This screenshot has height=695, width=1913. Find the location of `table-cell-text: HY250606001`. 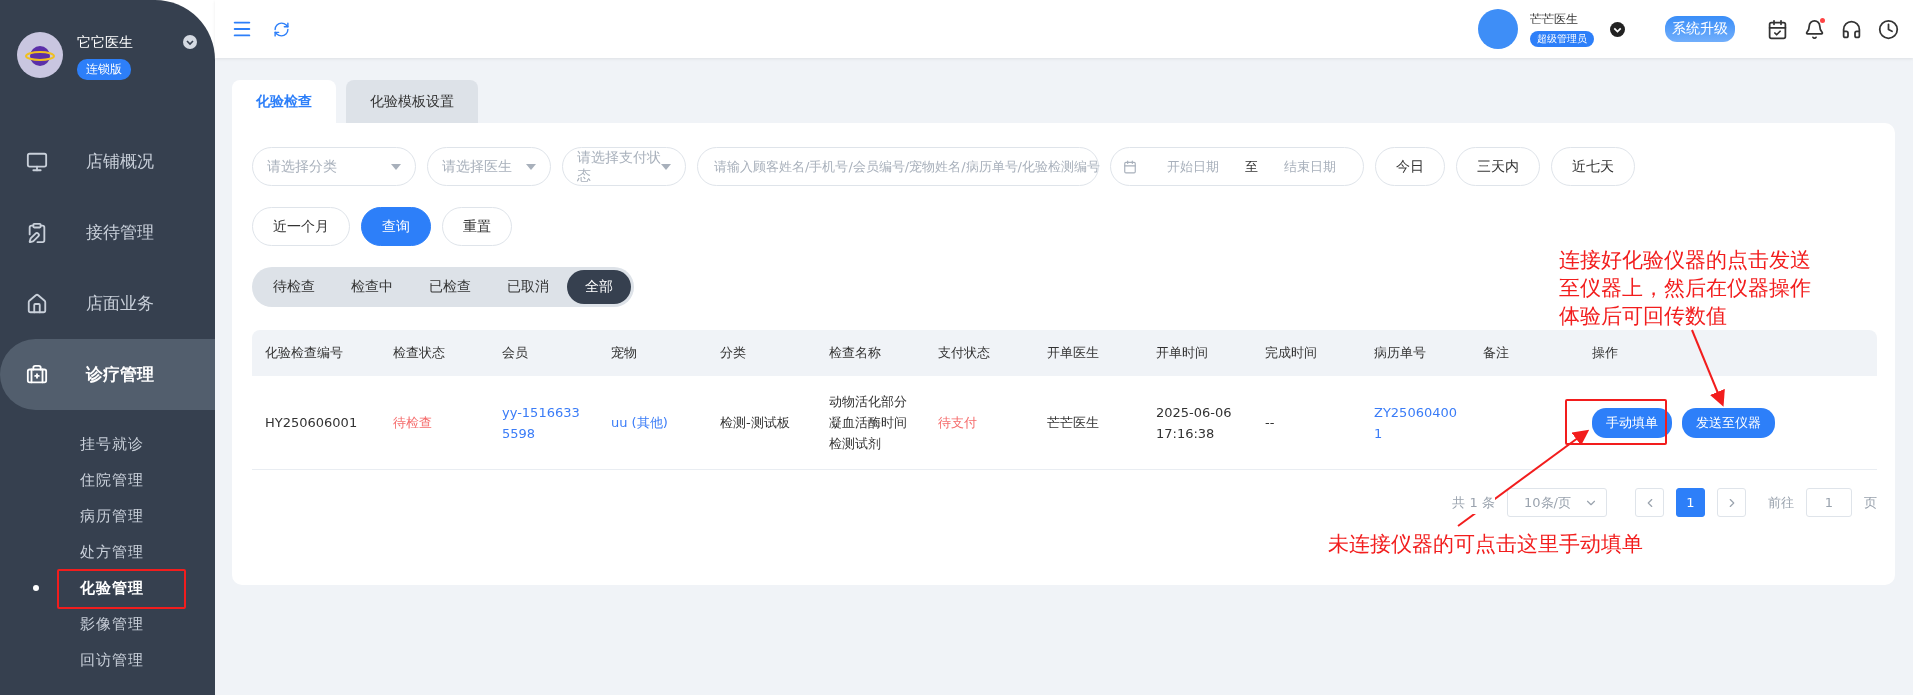

table-cell-text: HY250606001 is located at coordinates (311, 423).